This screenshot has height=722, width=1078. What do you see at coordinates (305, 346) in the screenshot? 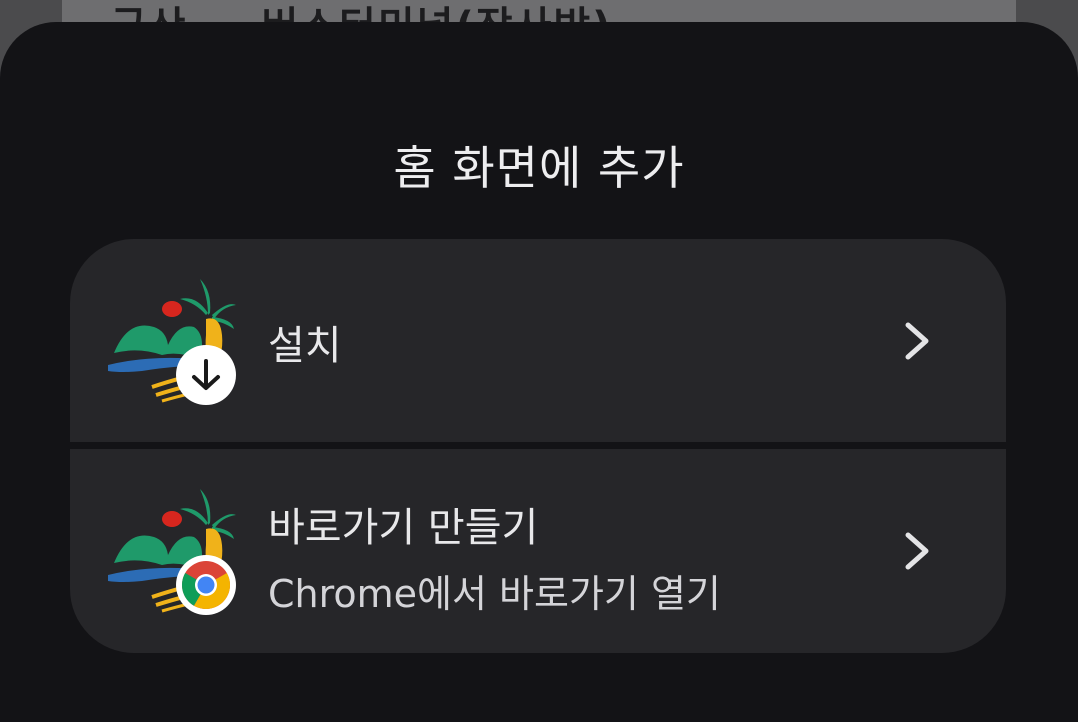
I see `install-label: 설치` at bounding box center [305, 346].